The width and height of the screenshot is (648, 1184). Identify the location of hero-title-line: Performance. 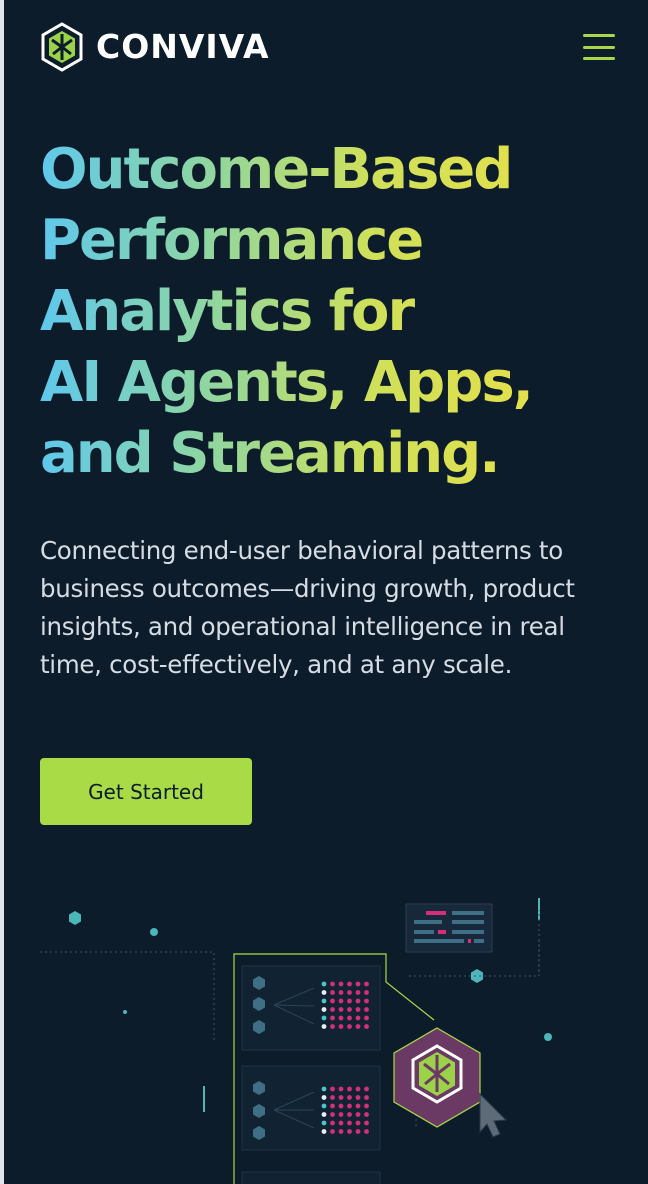
(231, 240).